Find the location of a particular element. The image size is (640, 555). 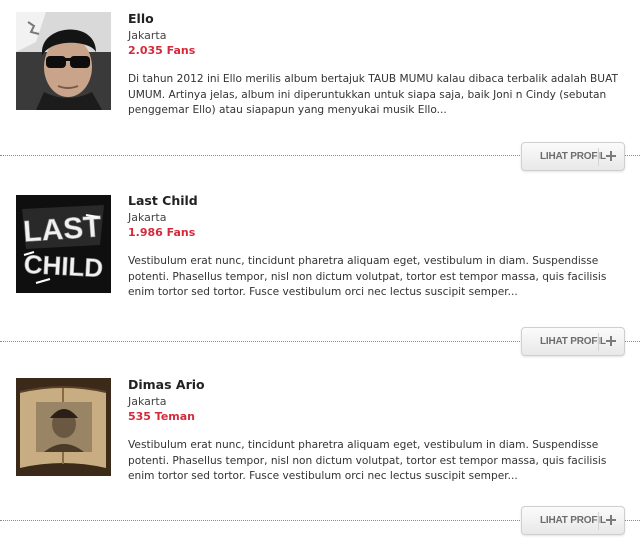

profile-fans-count: 2.035 Fans is located at coordinates (162, 50).